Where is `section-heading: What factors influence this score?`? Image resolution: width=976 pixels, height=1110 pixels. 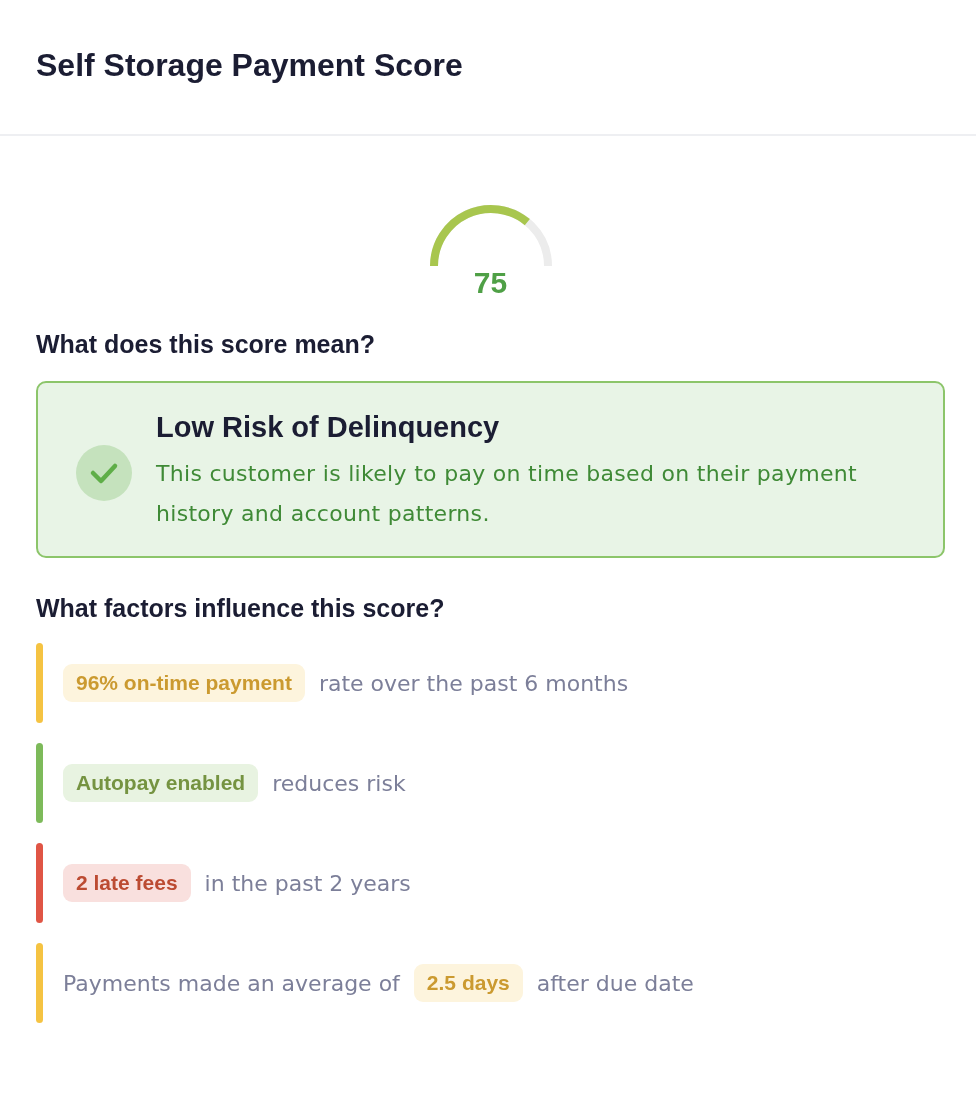 section-heading: What factors influence this score? is located at coordinates (241, 608).